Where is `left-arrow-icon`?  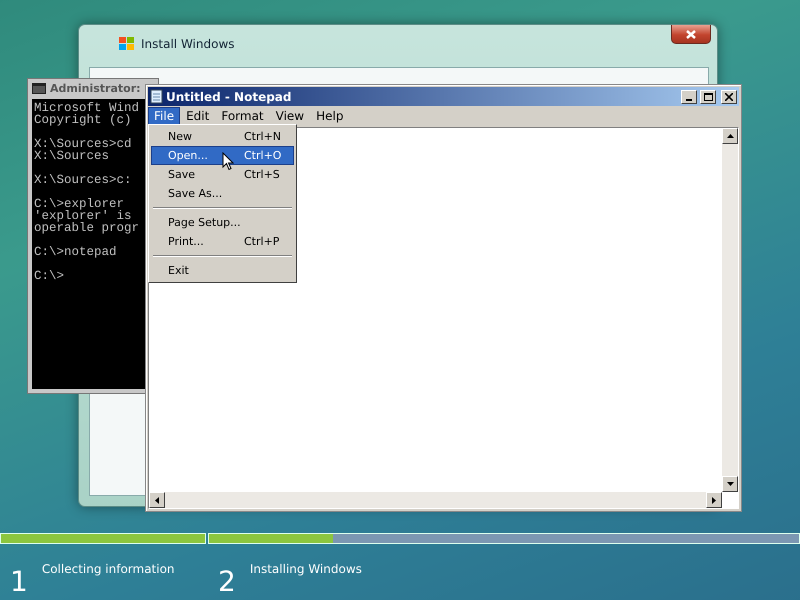
left-arrow-icon is located at coordinates (157, 500).